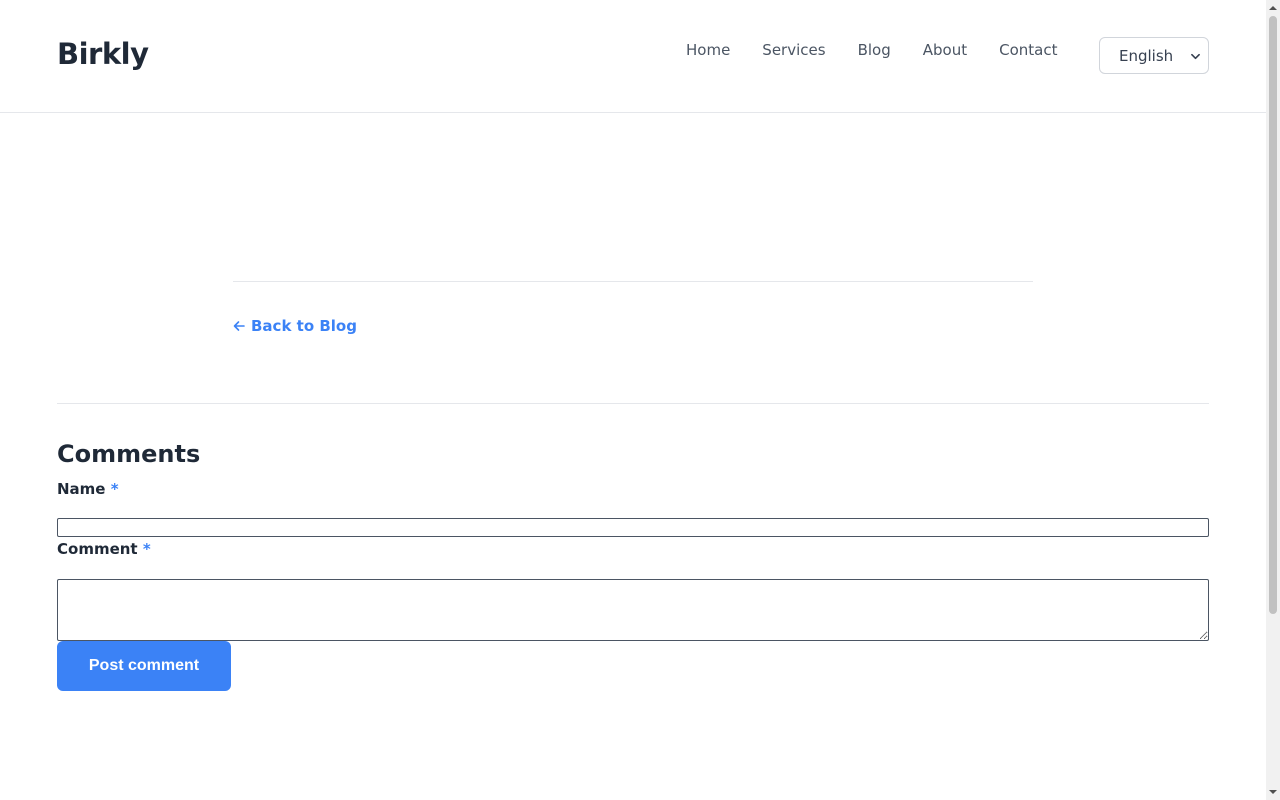 Image resolution: width=1280 pixels, height=800 pixels. Describe the element at coordinates (708, 50) in the screenshot. I see `nav-home: Home` at that location.